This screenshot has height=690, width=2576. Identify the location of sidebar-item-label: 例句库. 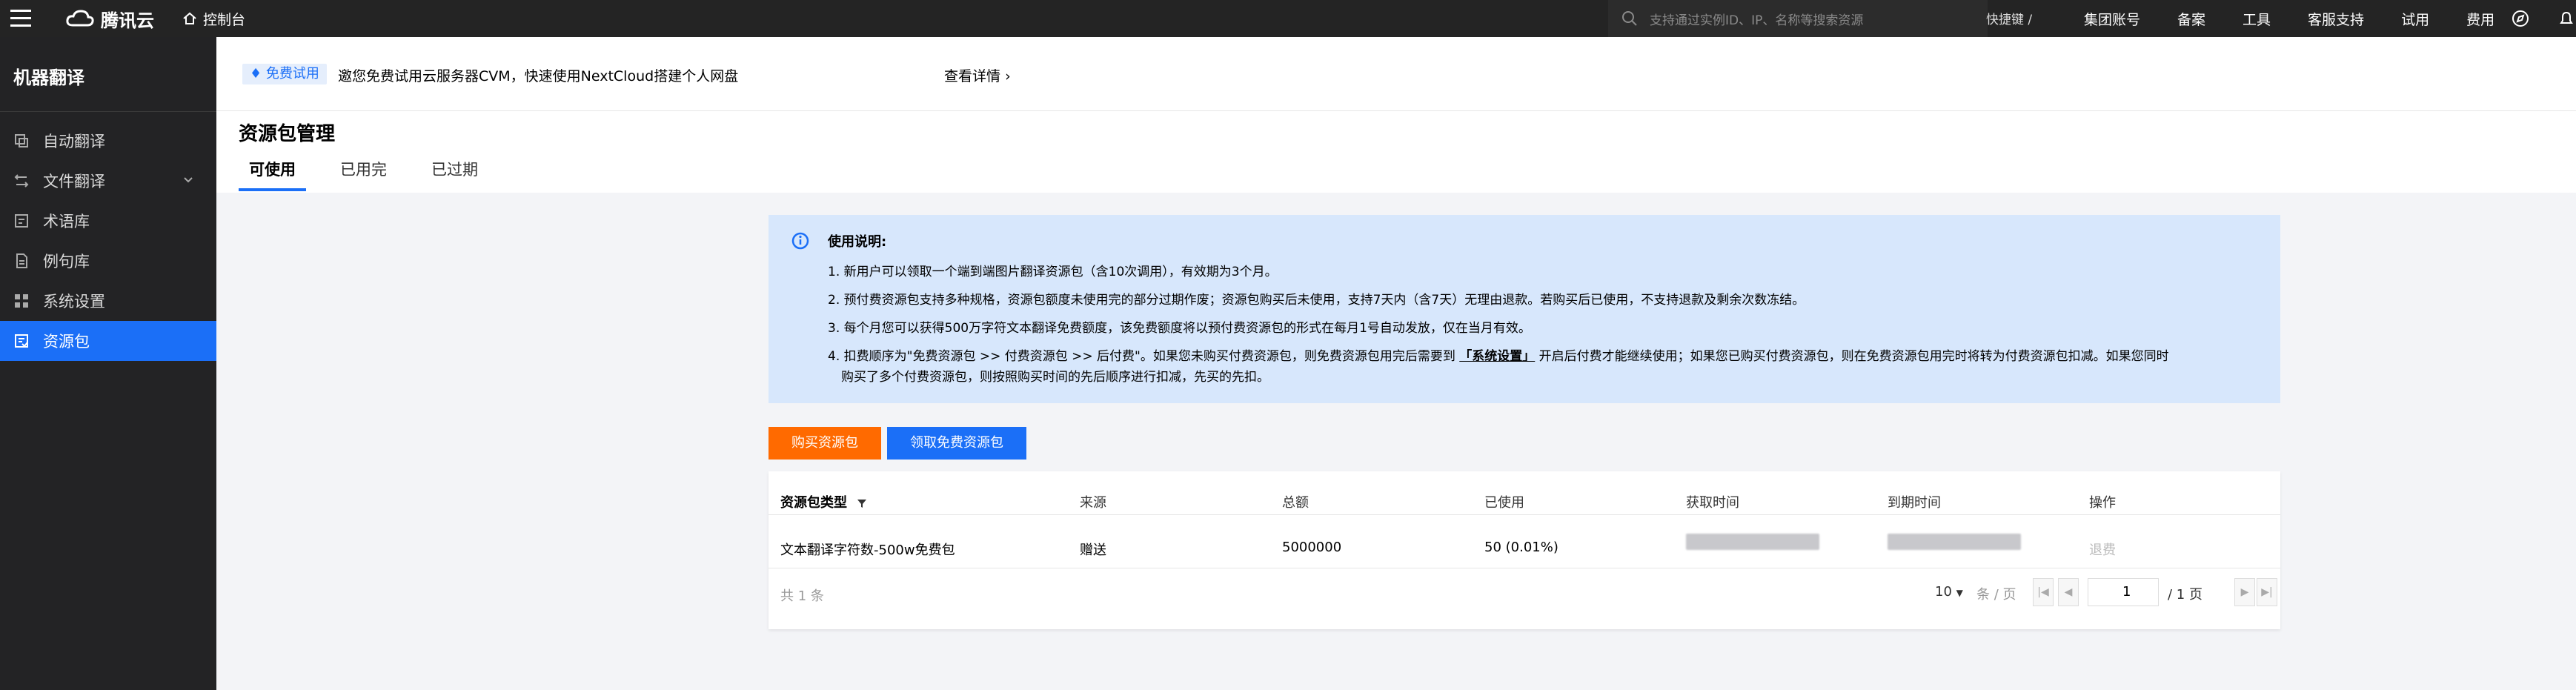
(66, 262).